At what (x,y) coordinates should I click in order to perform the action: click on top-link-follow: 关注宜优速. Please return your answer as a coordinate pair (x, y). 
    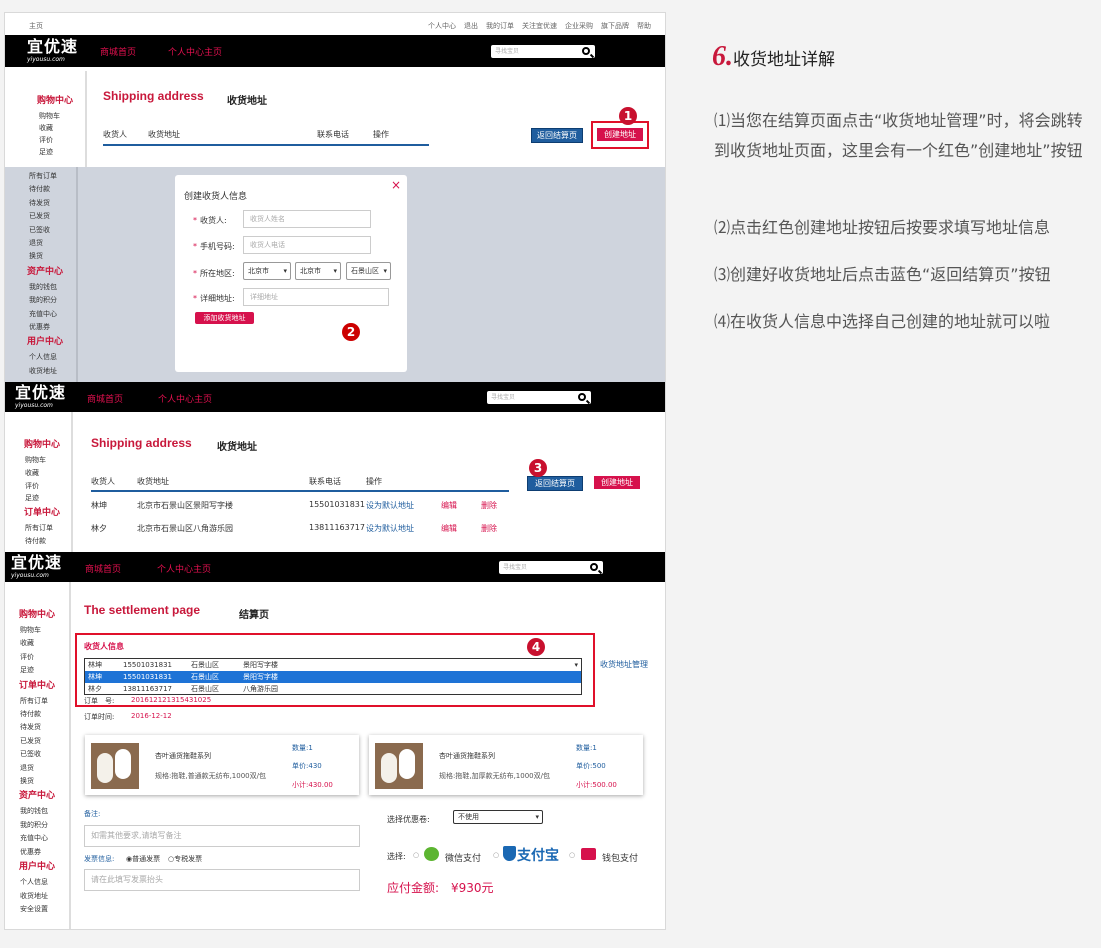
    Looking at the image, I should click on (539, 26).